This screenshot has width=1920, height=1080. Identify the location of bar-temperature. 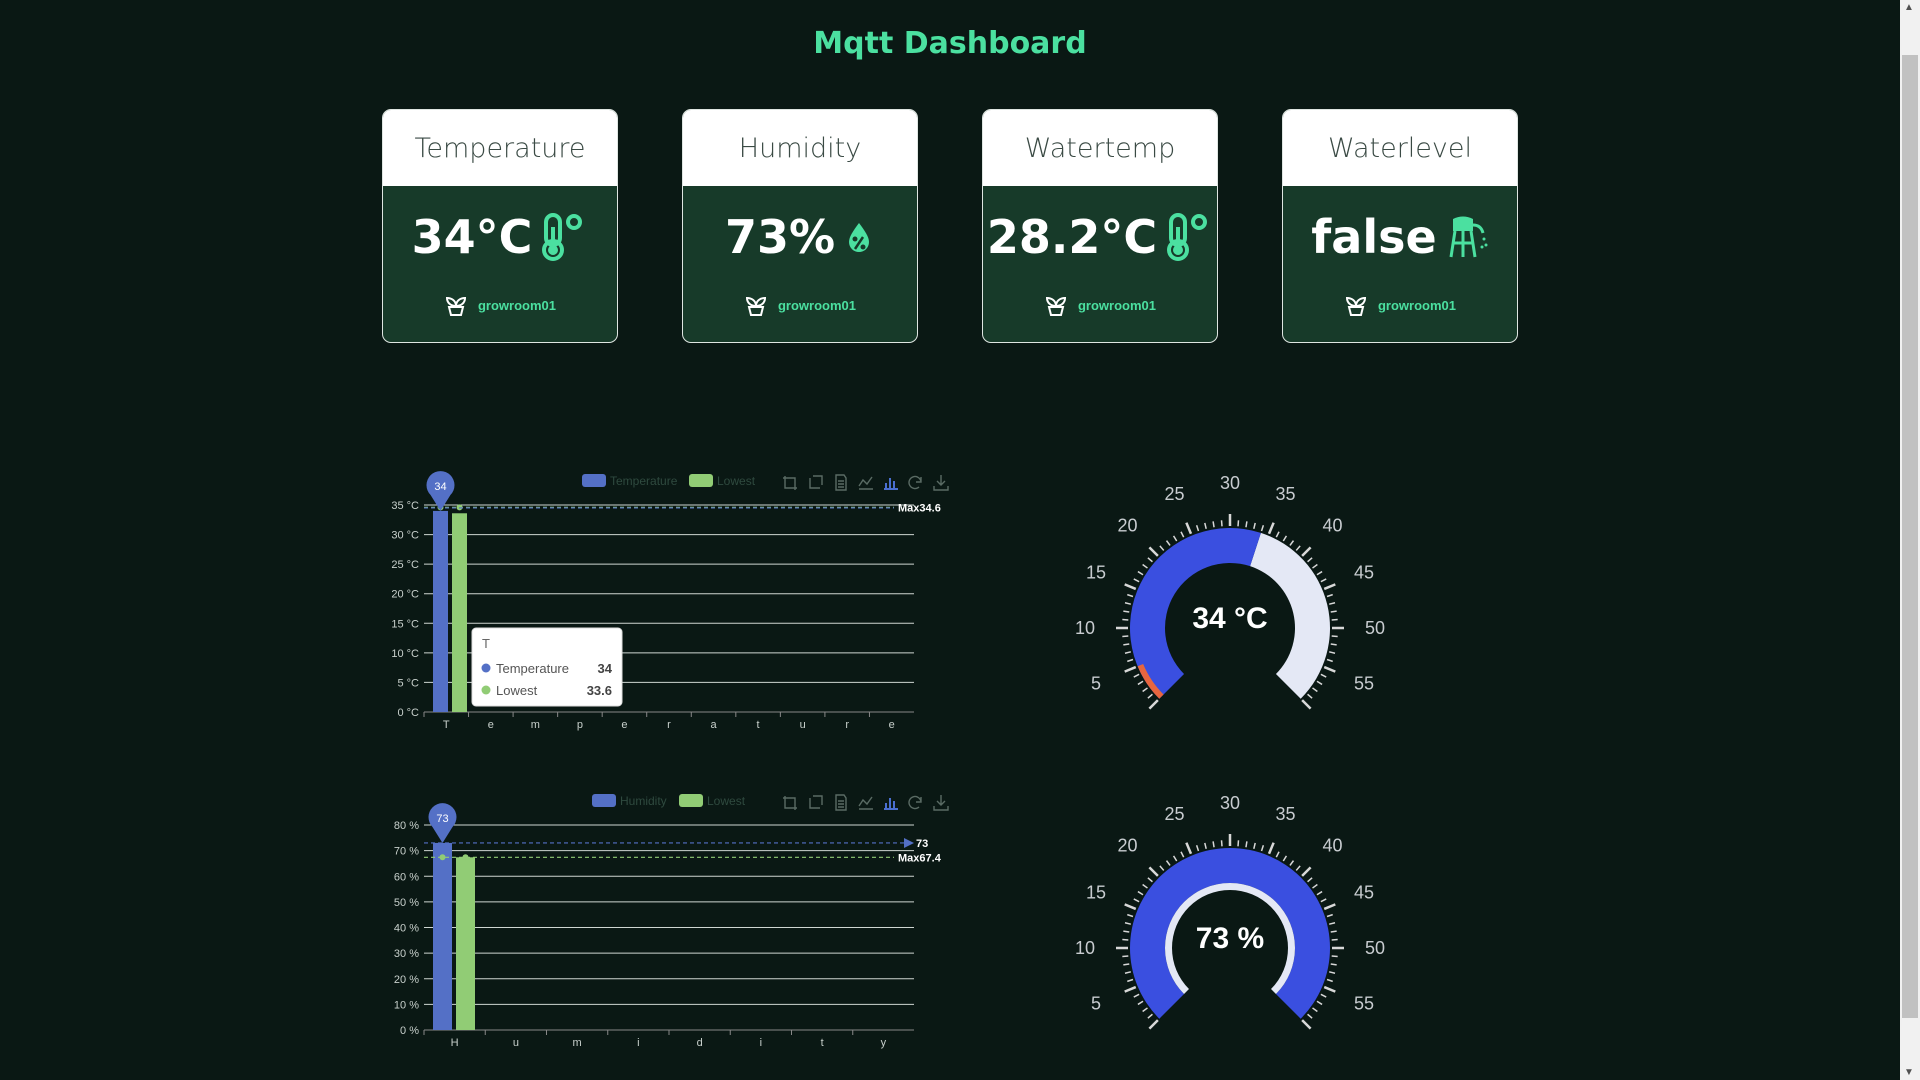
(440, 611).